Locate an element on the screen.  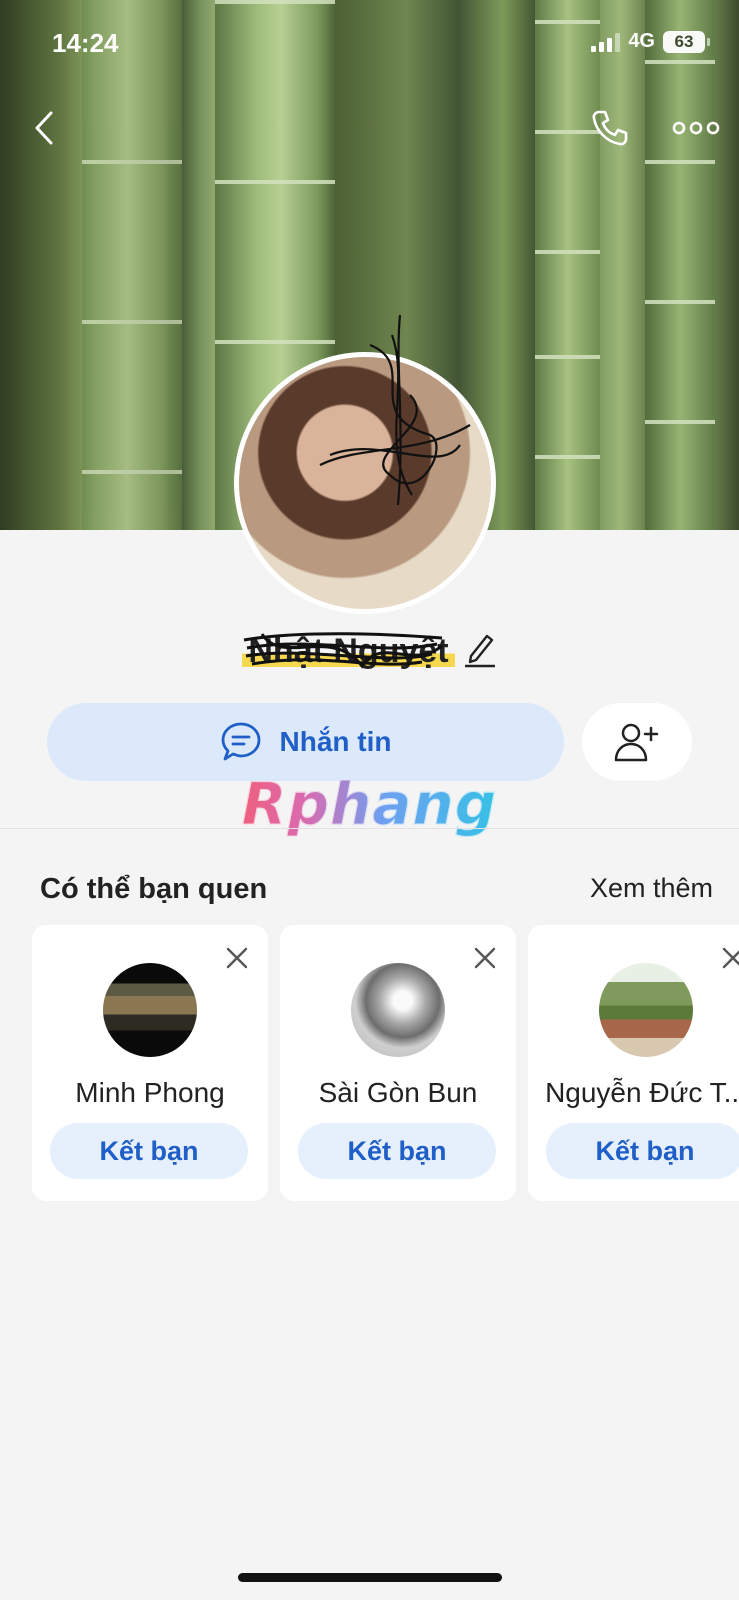
back-button is located at coordinates (44, 128).